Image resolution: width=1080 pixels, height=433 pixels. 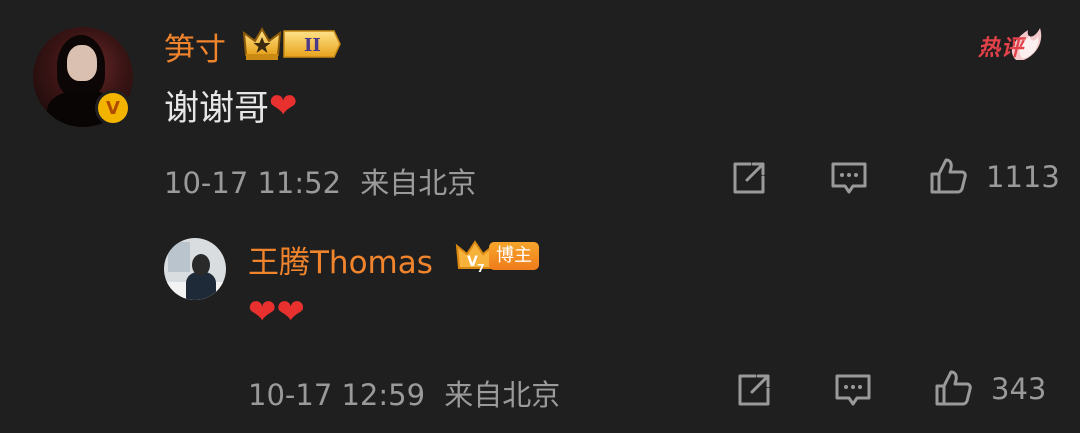 I want to click on comment-timestamp: 10-17 11:52, so click(x=253, y=183).